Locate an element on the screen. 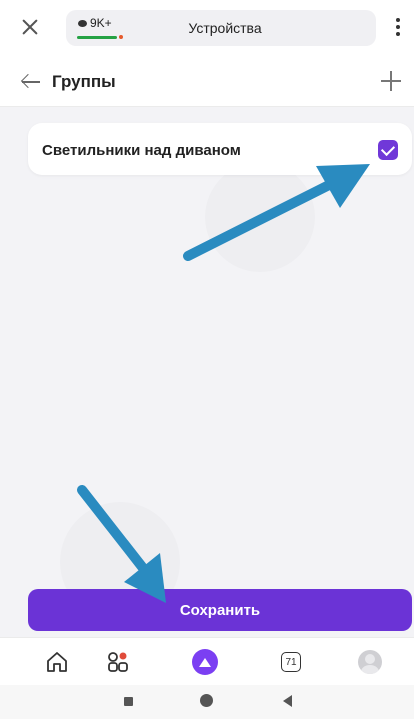 This screenshot has width=414, height=719. counter-value: 71 is located at coordinates (291, 662).